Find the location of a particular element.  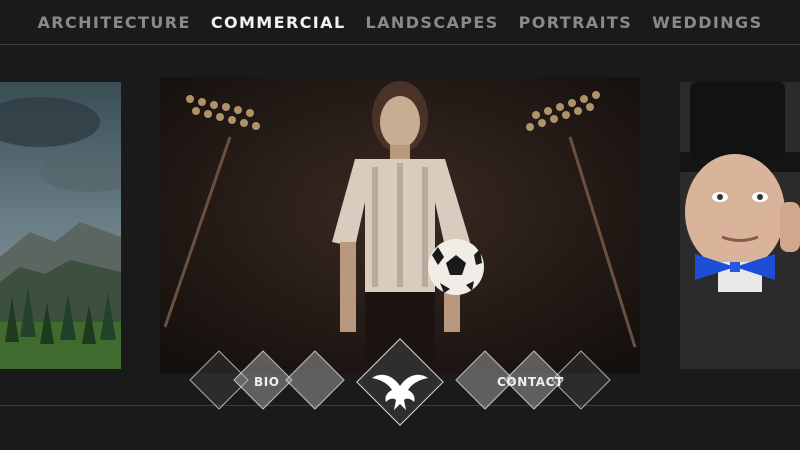

nav-architecture: ARCHITECTURE is located at coordinates (113, 22).